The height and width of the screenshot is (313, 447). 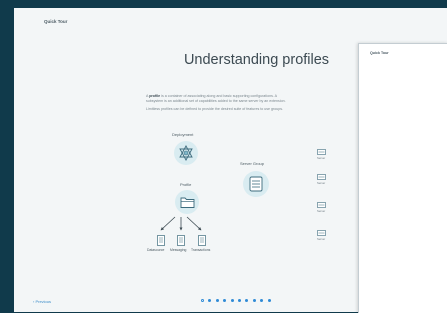 What do you see at coordinates (379, 53) in the screenshot?
I see `card-title: Quick Tour` at bounding box center [379, 53].